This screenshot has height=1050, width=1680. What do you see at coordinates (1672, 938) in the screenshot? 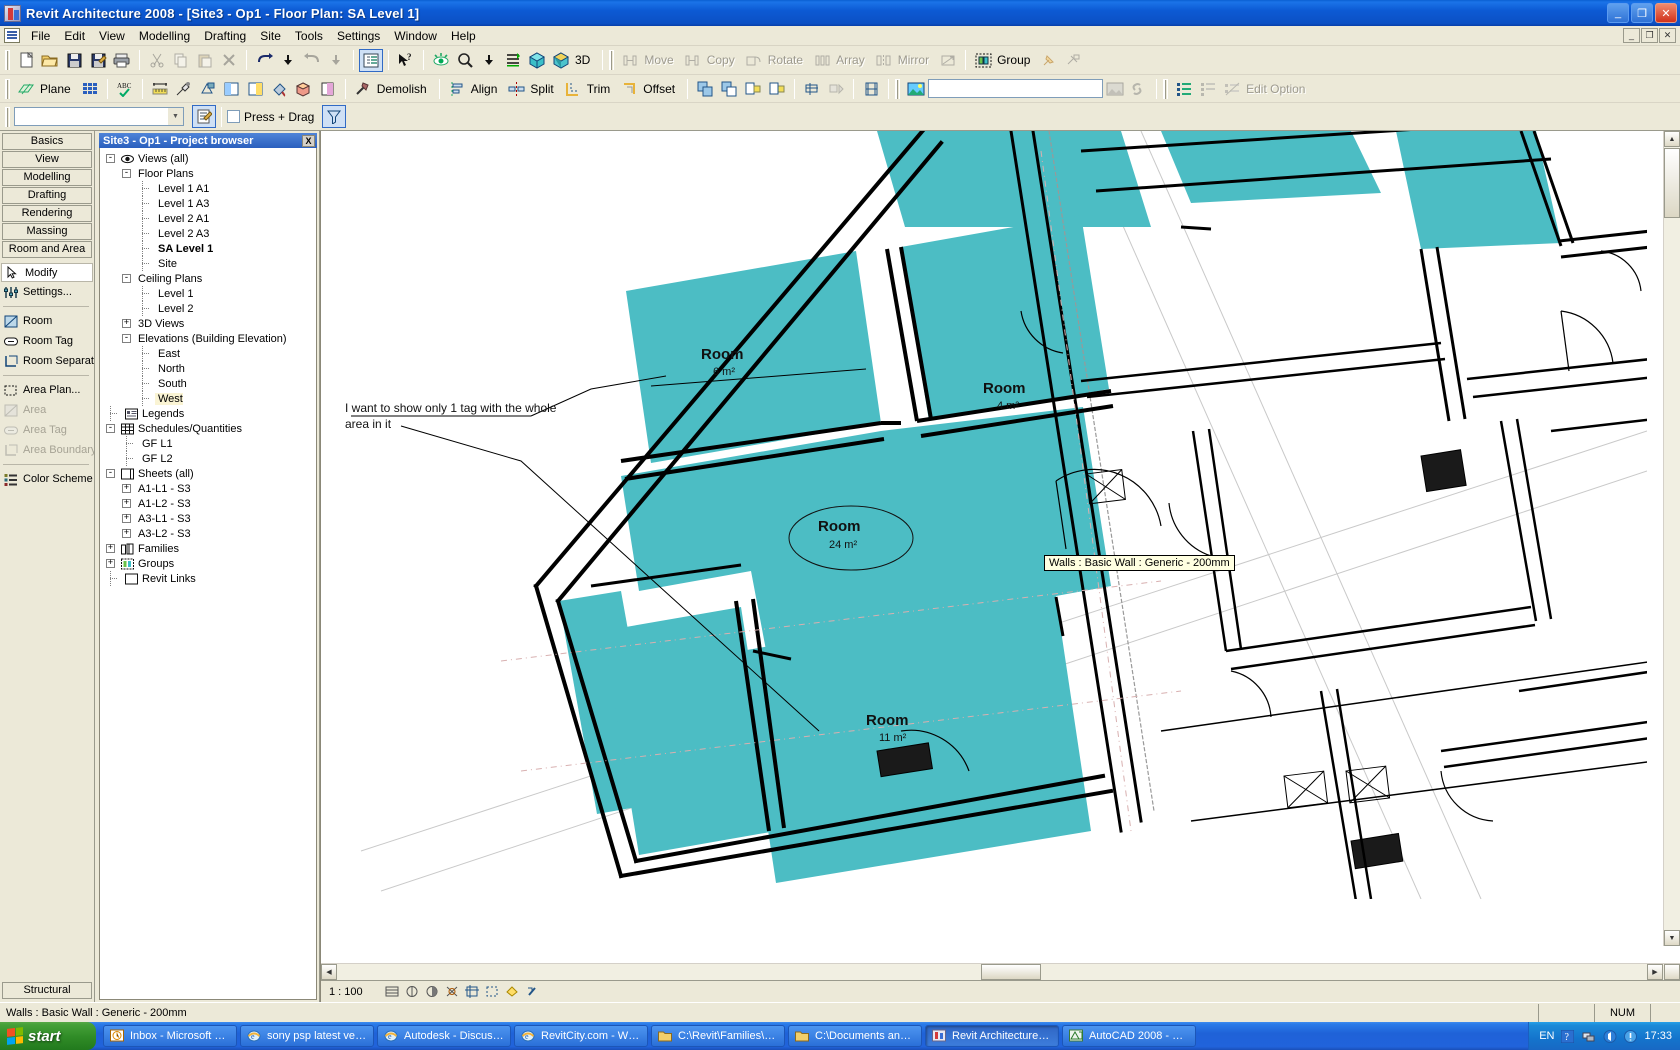
I see `scroll-down-button: ▼` at bounding box center [1672, 938].